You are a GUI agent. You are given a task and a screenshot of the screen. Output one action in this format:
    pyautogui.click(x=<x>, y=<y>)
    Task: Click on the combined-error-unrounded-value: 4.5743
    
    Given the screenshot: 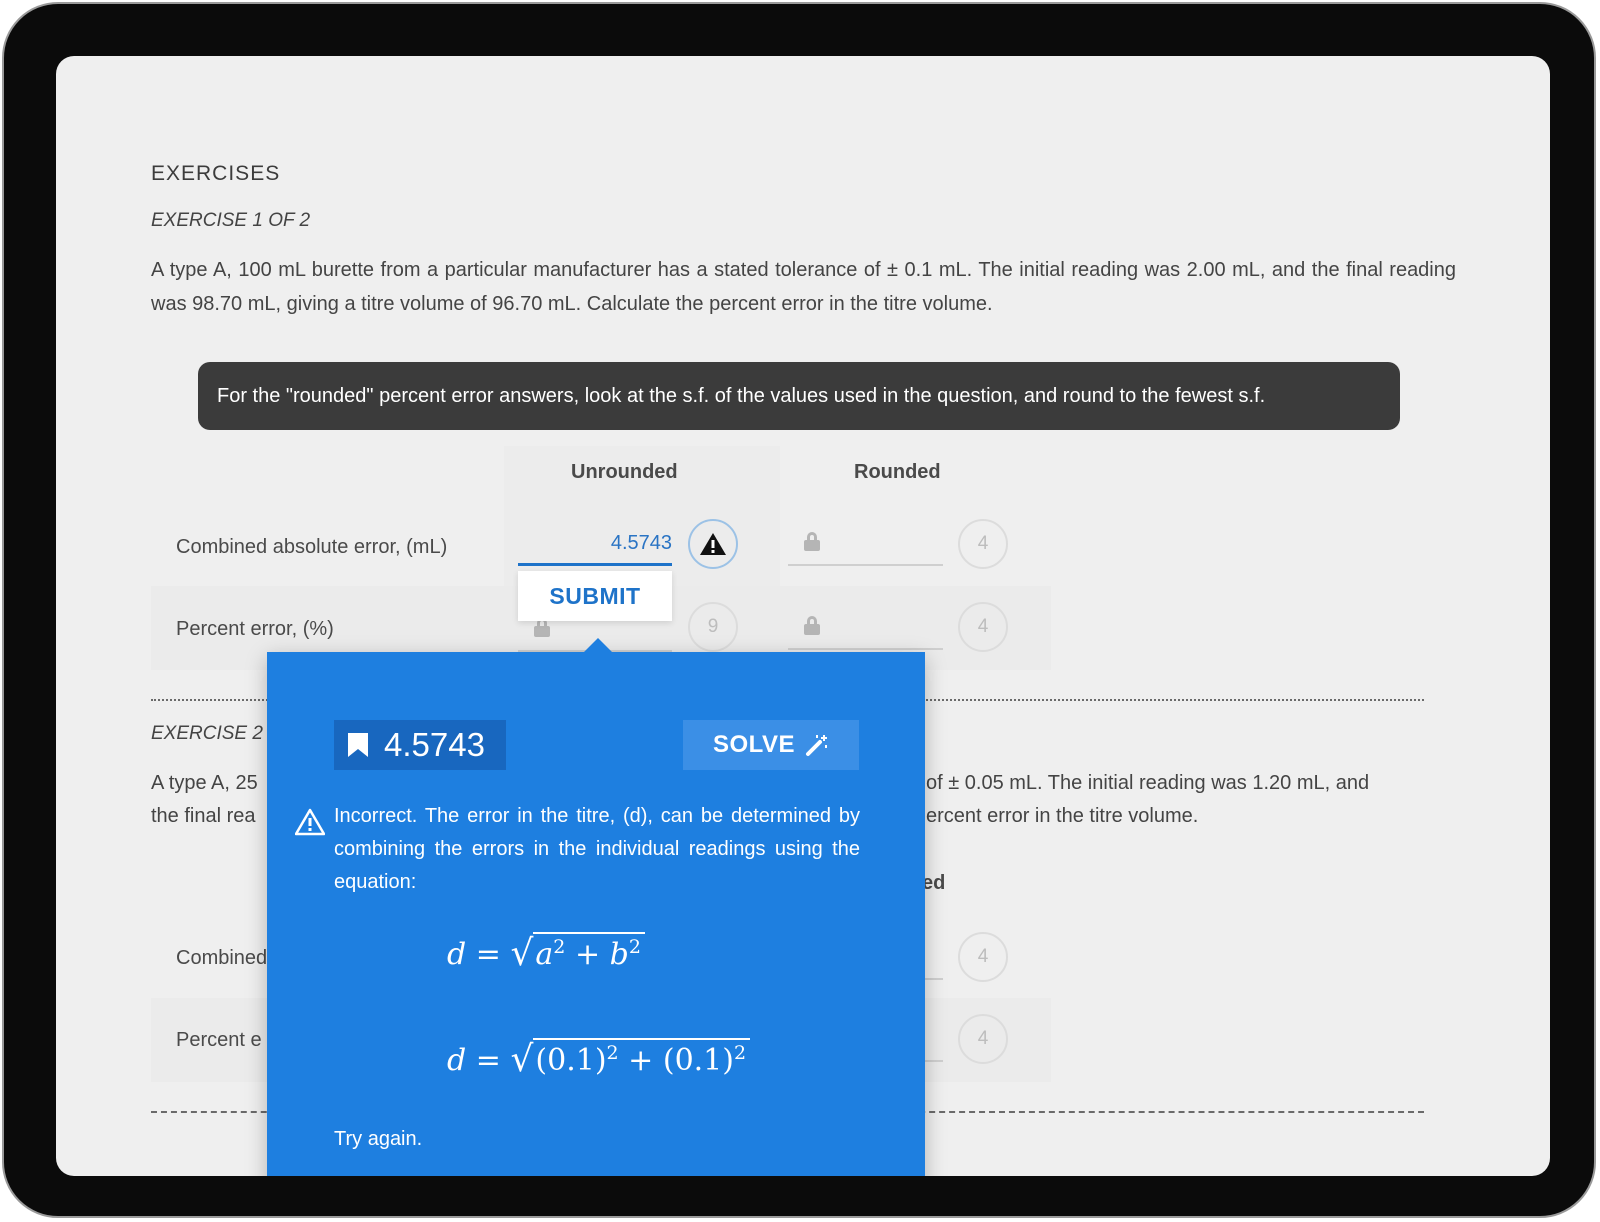 What is the action you would take?
    pyautogui.click(x=641, y=543)
    